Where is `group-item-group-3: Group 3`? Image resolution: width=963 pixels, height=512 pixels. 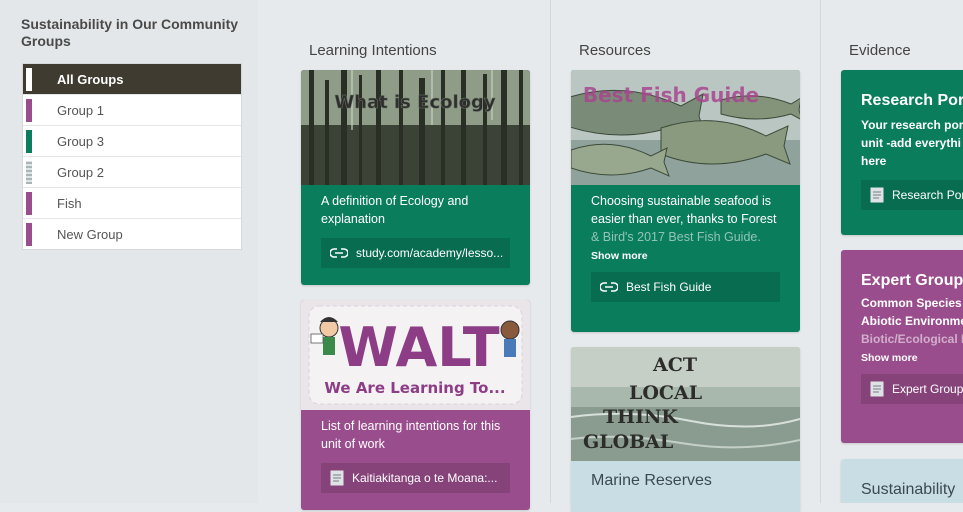 group-item-group-3: Group 3 is located at coordinates (132, 141).